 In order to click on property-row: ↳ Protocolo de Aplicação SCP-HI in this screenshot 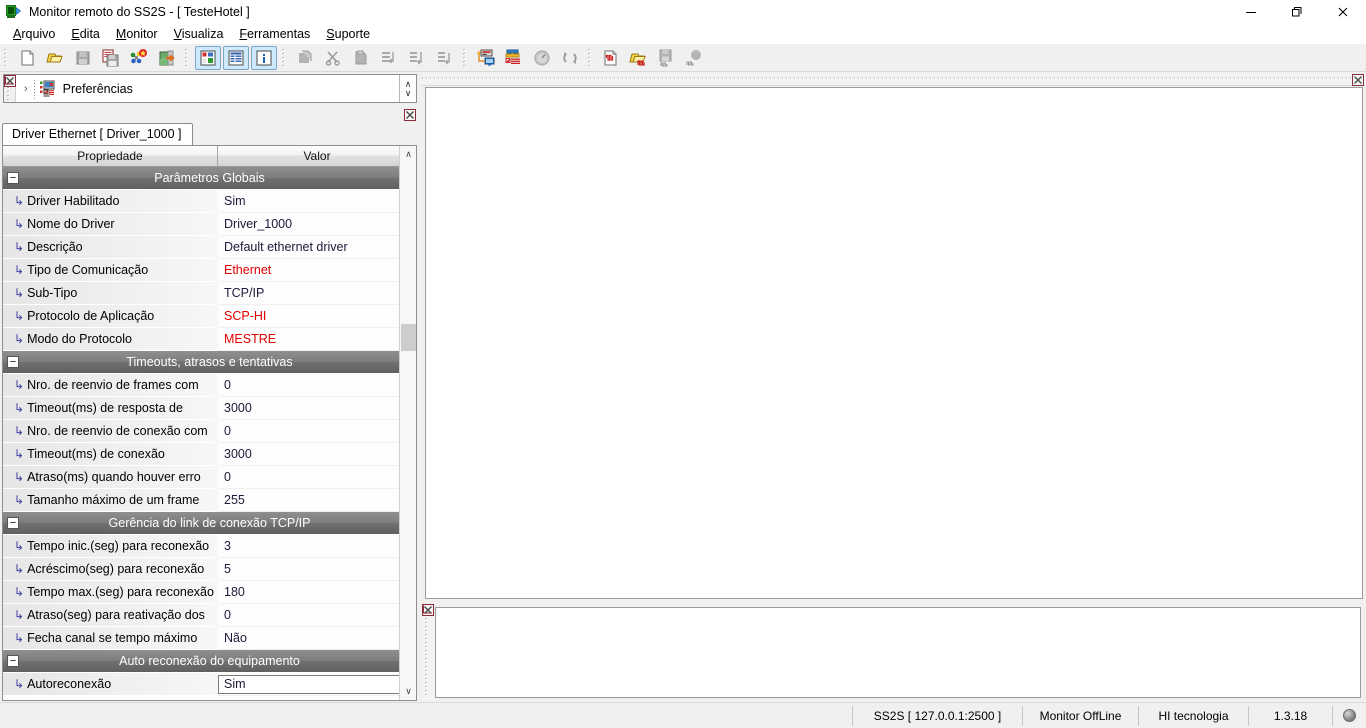, I will do `click(209, 316)`.